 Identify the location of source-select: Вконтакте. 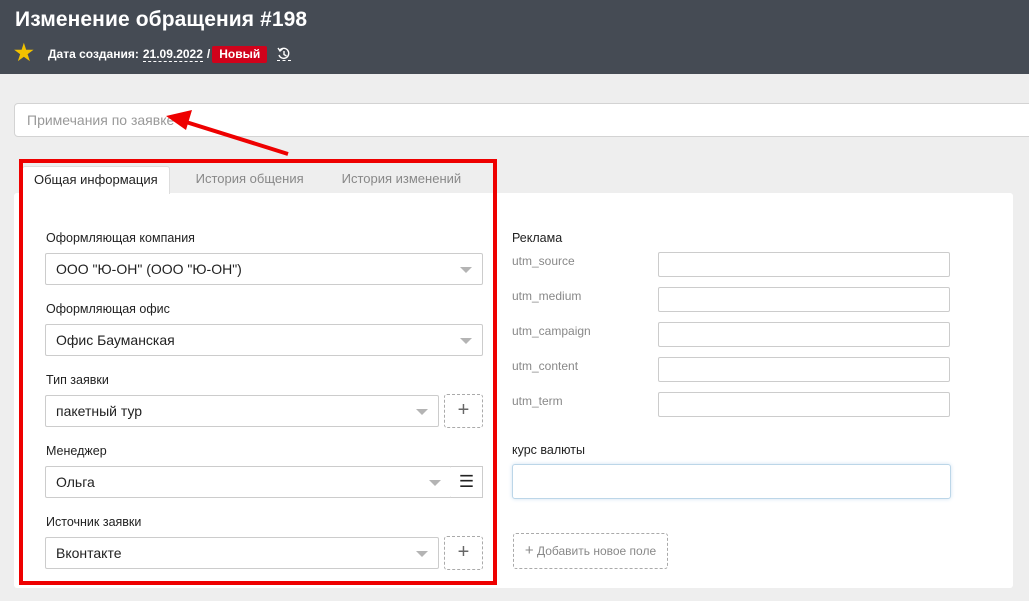
(242, 553).